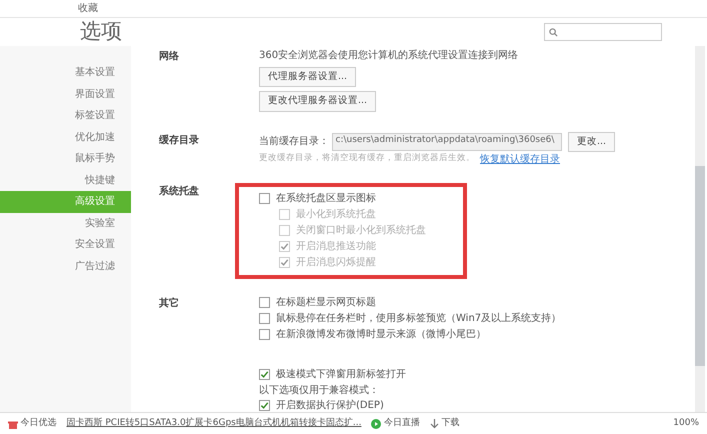  What do you see at coordinates (381, 335) in the screenshot?
I see `checkbox-label: 在新浪微博发布微博时显示来源（微博小尾巴）` at bounding box center [381, 335].